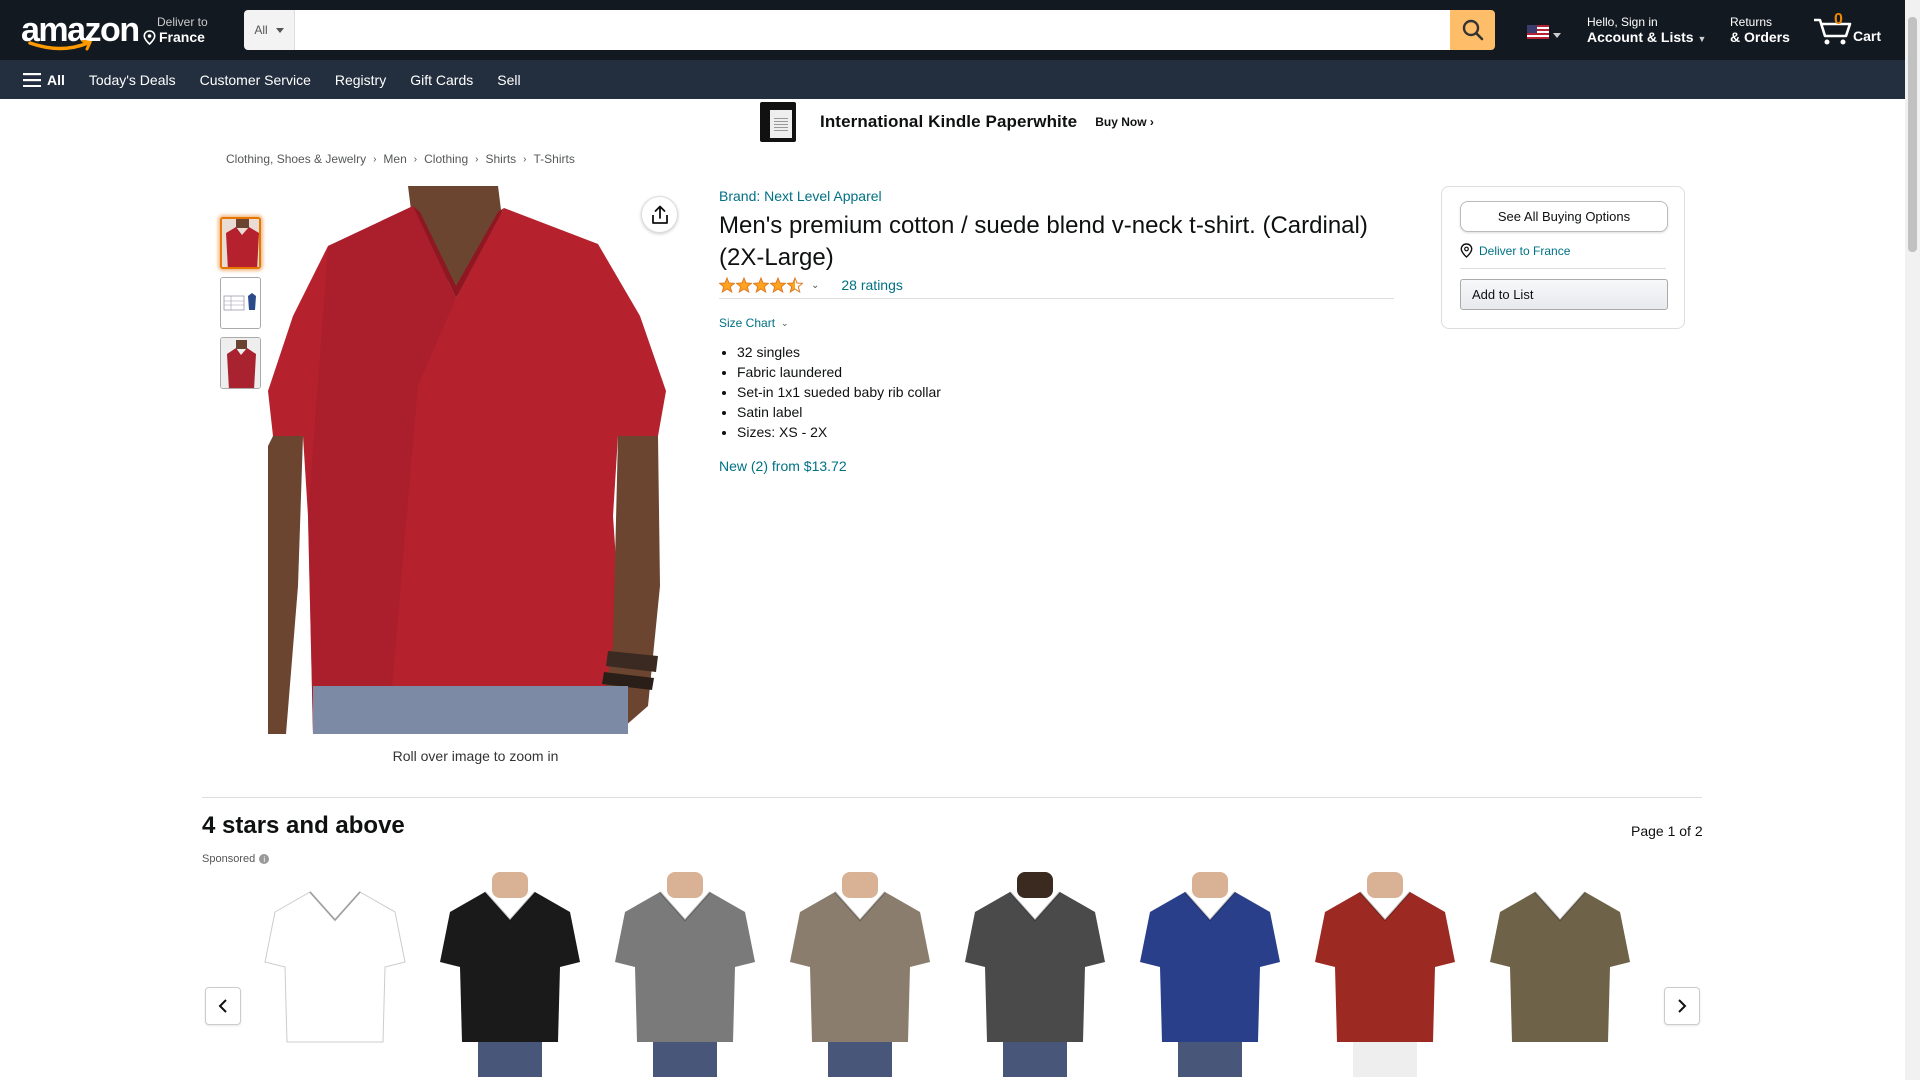 This screenshot has height=1082, width=1920. I want to click on red-shirt-thumbnail-image, so click(240, 243).